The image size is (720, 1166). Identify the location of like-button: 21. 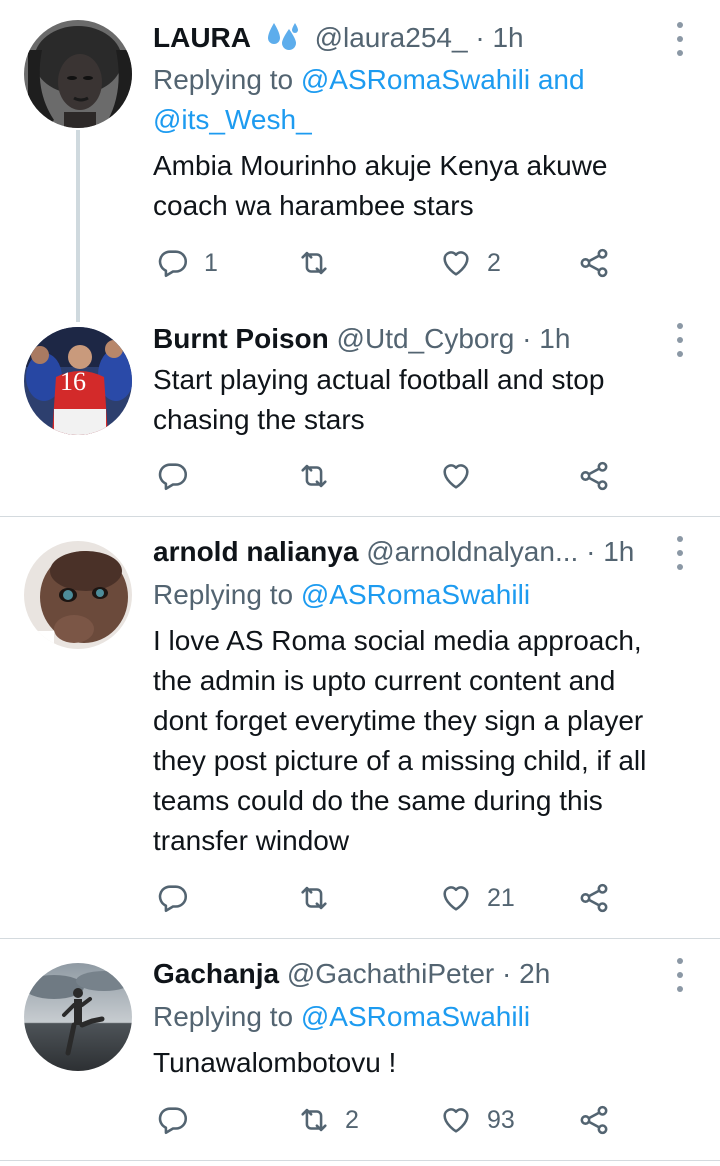
(477, 898).